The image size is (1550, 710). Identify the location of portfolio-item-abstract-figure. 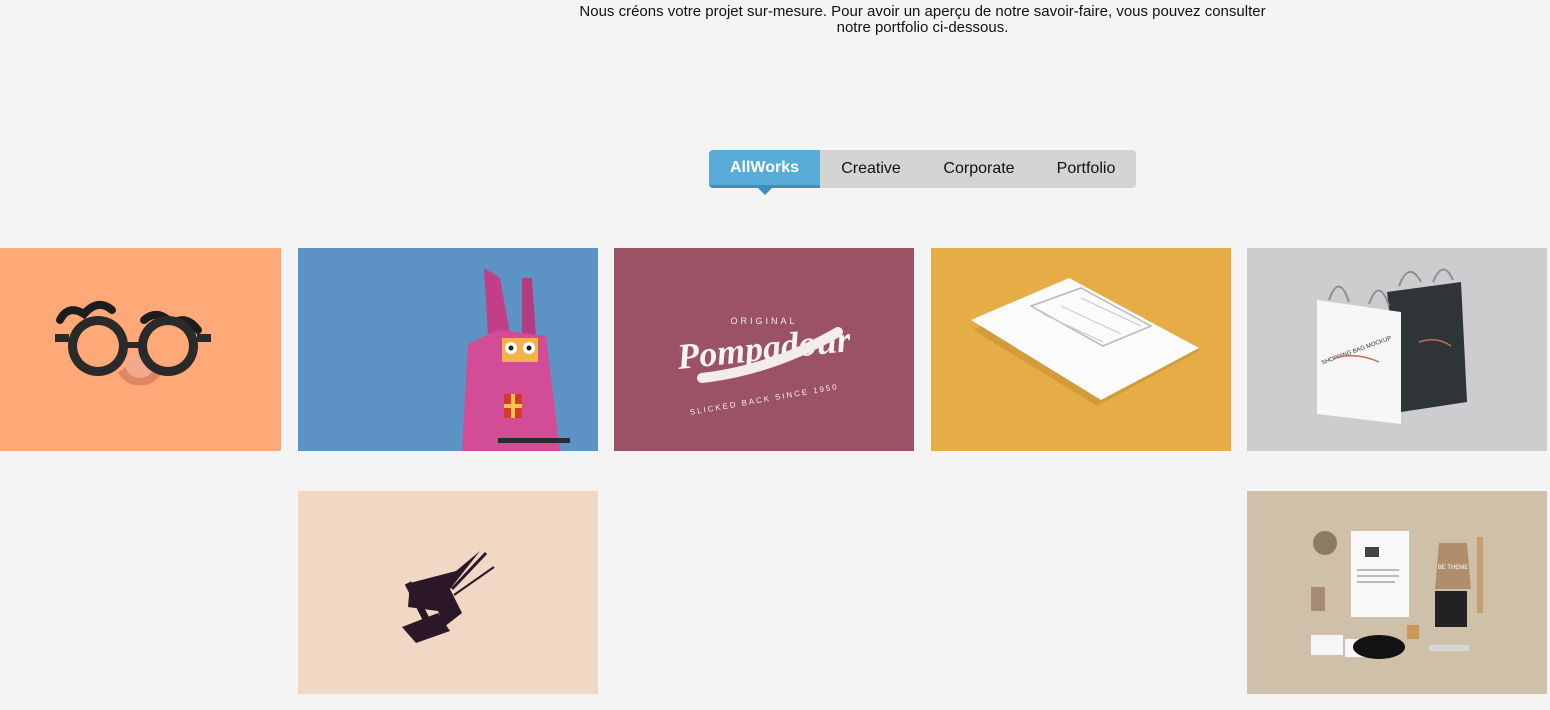
(448, 592).